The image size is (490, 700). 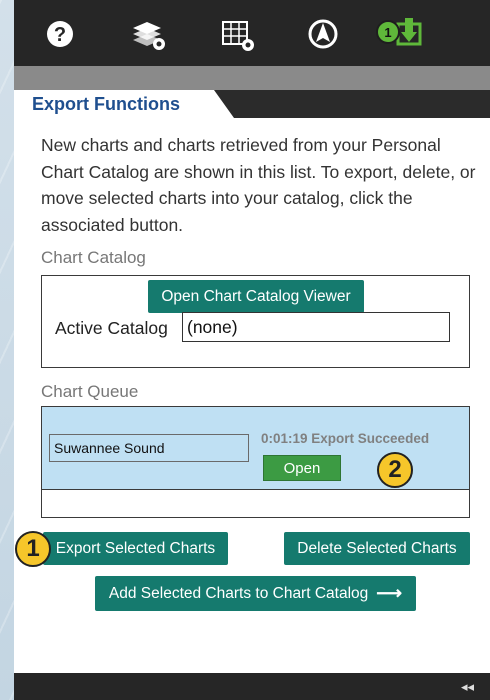 What do you see at coordinates (93, 257) in the screenshot?
I see `chart-catalog-label: Chart Catalog` at bounding box center [93, 257].